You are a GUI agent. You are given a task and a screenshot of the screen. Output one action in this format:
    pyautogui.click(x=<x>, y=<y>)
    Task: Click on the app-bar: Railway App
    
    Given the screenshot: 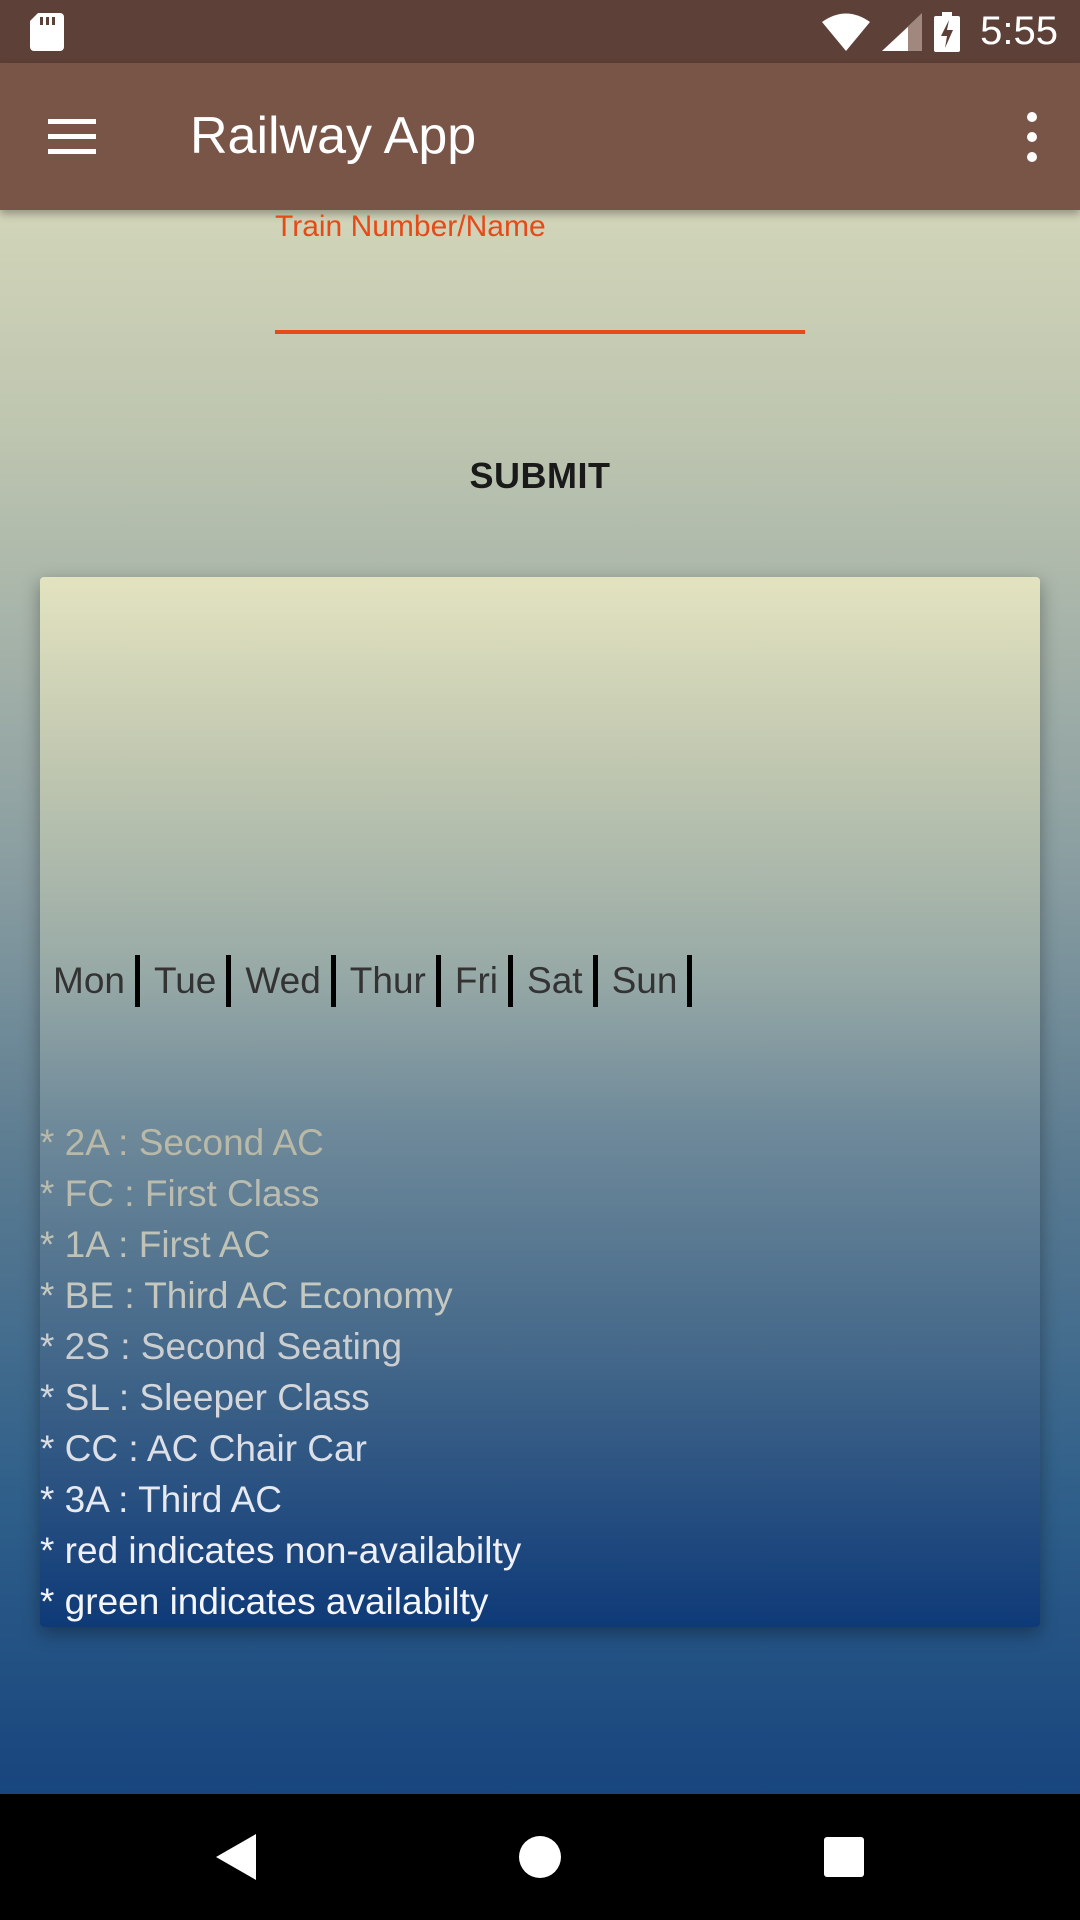 What is the action you would take?
    pyautogui.click(x=540, y=136)
    